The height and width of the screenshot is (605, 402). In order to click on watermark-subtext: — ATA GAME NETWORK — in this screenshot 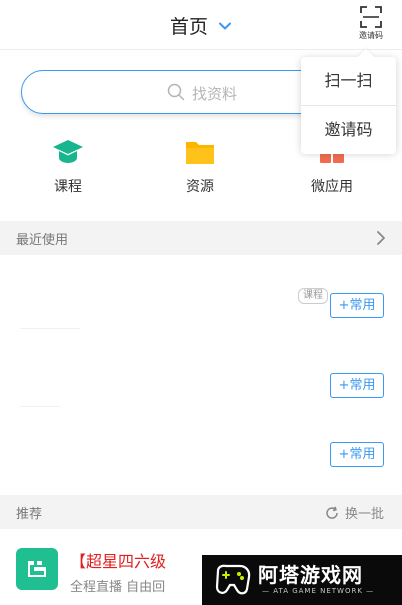, I will do `click(318, 591)`.